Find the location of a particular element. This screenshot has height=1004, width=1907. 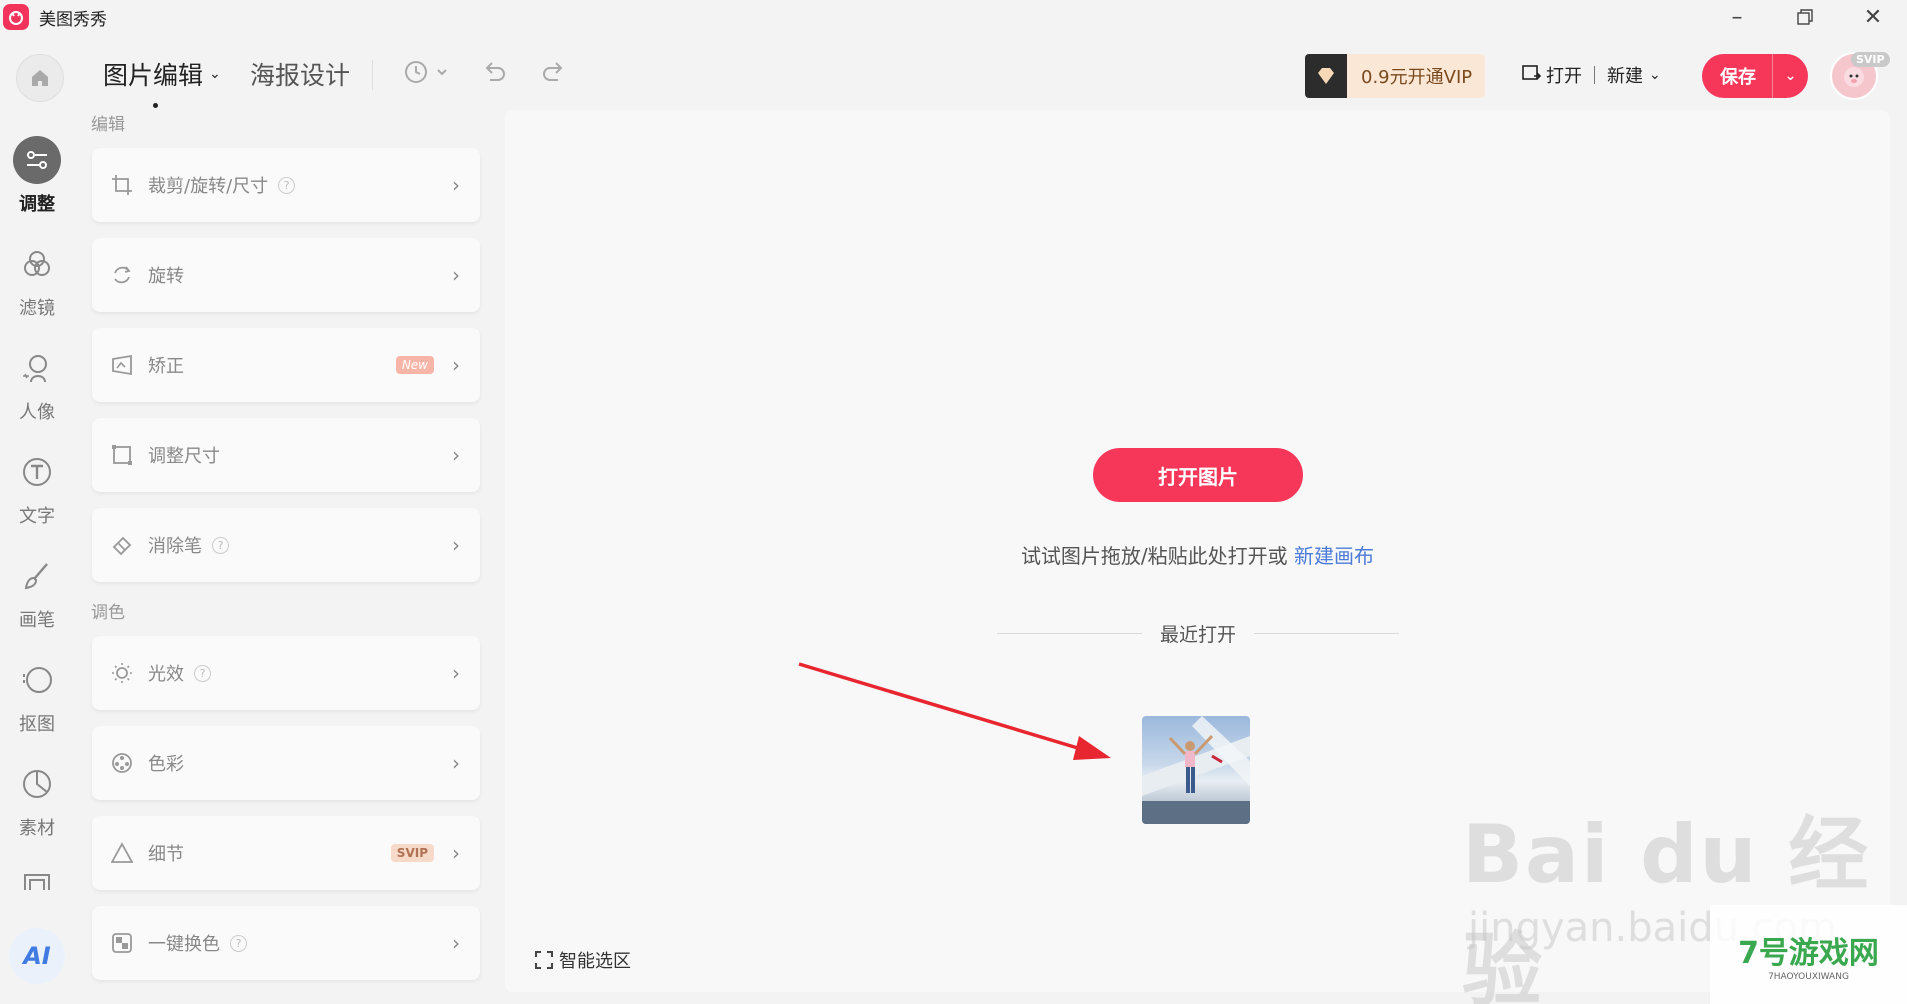

smart-select-button: 智能选区 is located at coordinates (583, 960).